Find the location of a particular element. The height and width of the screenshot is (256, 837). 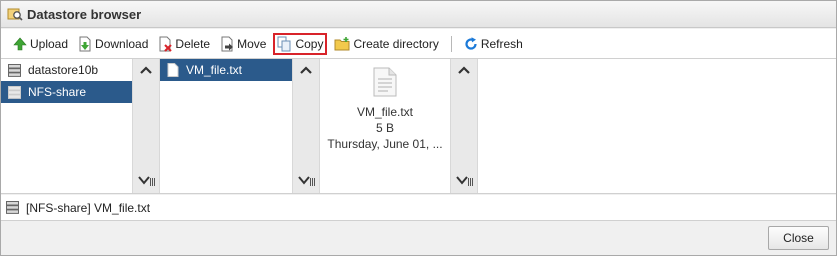

move-icon is located at coordinates (227, 44).